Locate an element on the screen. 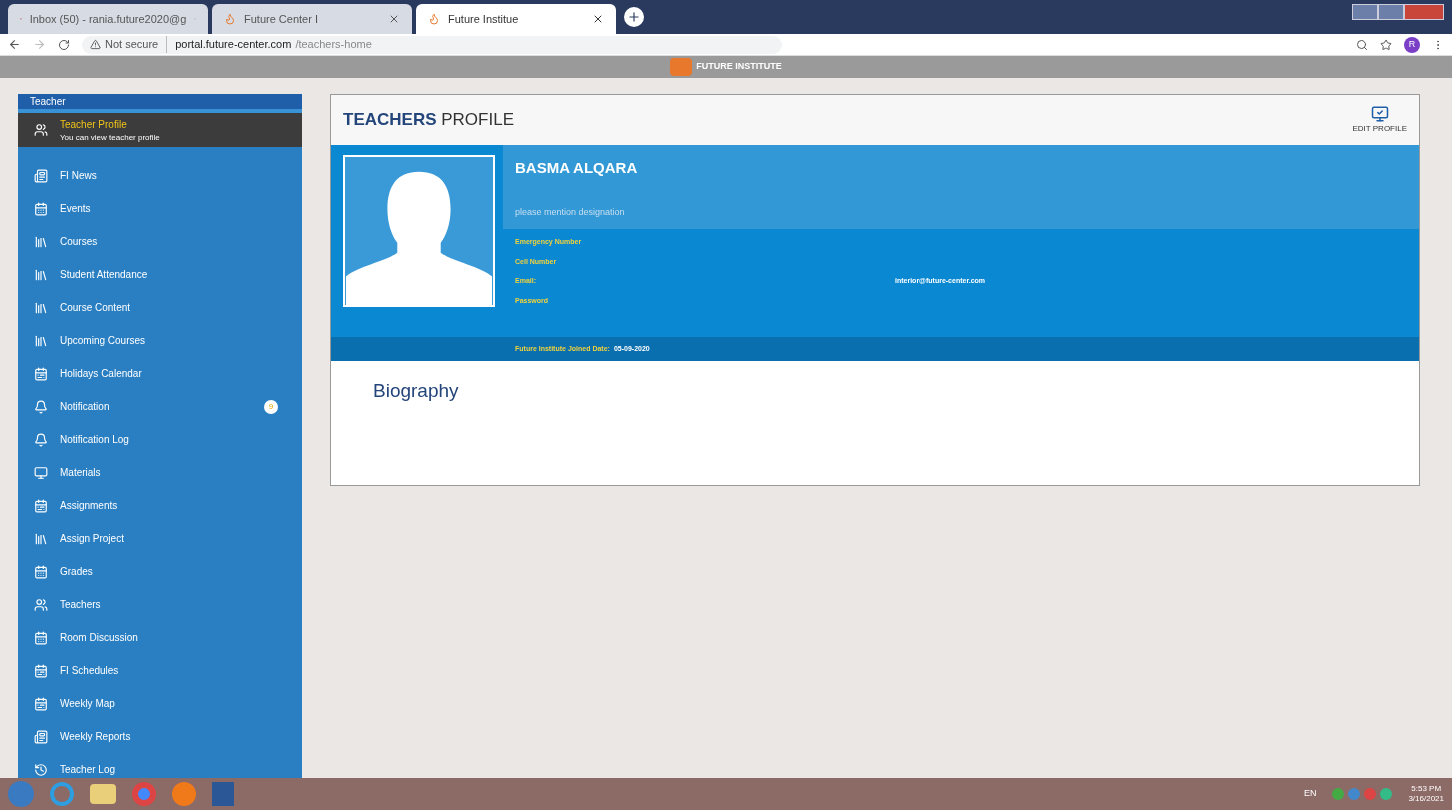 Image resolution: width=1452 pixels, height=810 pixels. sidebar-item-subtitle: You can view teacher profile is located at coordinates (110, 137).